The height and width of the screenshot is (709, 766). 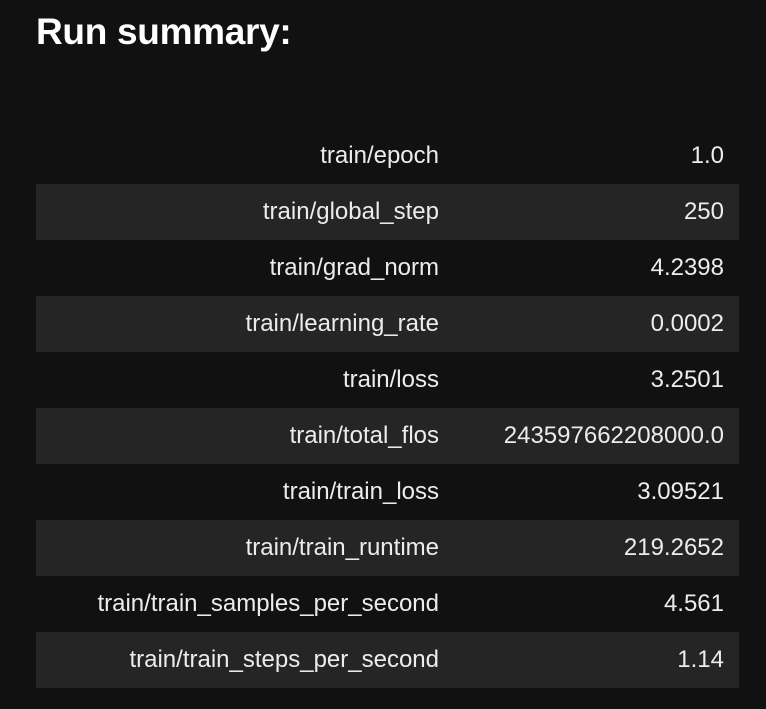 I want to click on metric-name: train/train_runtime, so click(x=237, y=548).